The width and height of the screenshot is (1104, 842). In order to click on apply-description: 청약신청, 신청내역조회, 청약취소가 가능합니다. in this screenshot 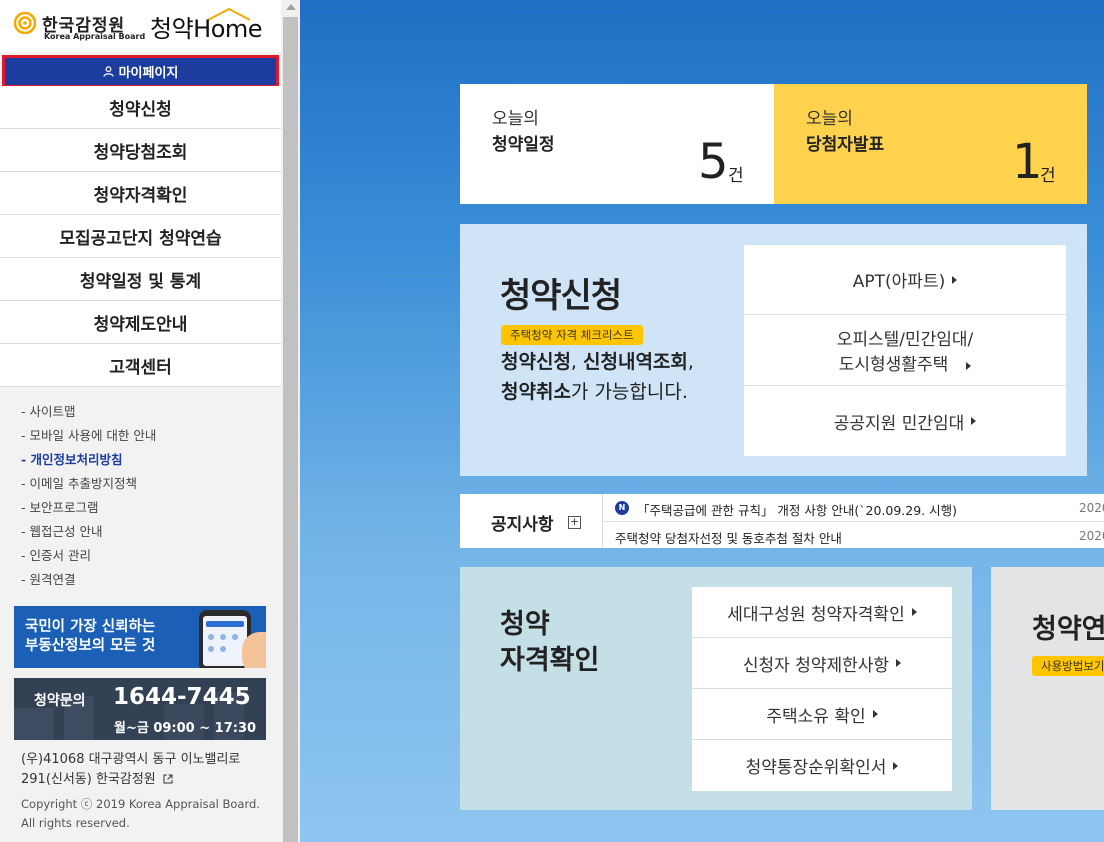, I will do `click(597, 377)`.